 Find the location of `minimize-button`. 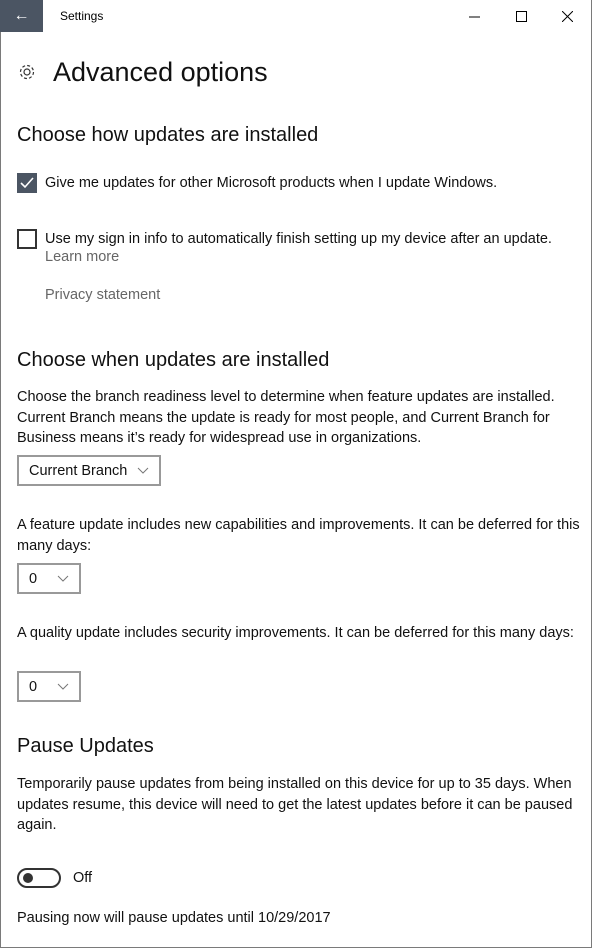

minimize-button is located at coordinates (474, 16).